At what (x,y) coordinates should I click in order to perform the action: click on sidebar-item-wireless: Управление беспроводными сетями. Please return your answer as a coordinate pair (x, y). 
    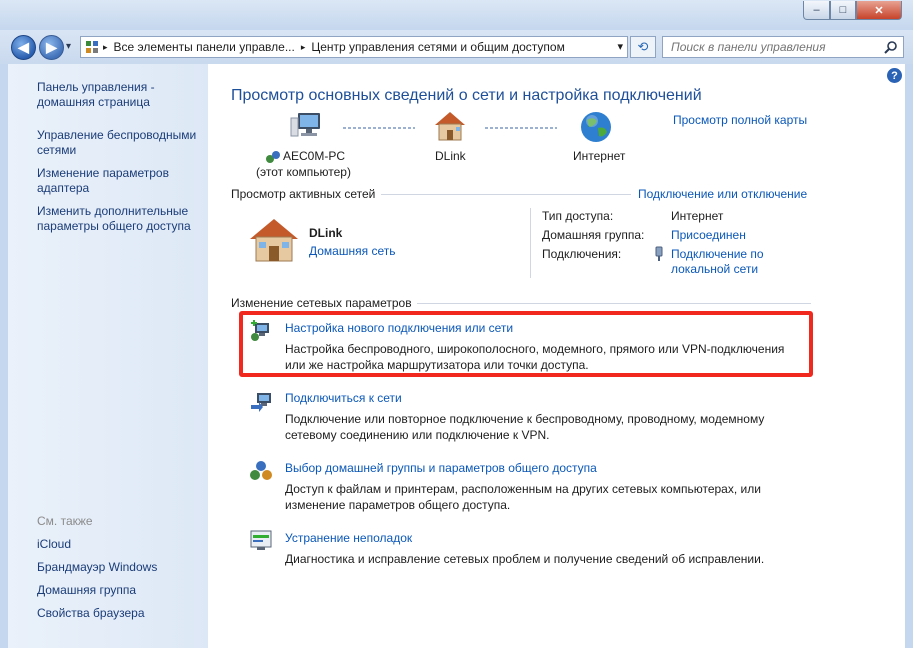
    Looking at the image, I should click on (121, 143).